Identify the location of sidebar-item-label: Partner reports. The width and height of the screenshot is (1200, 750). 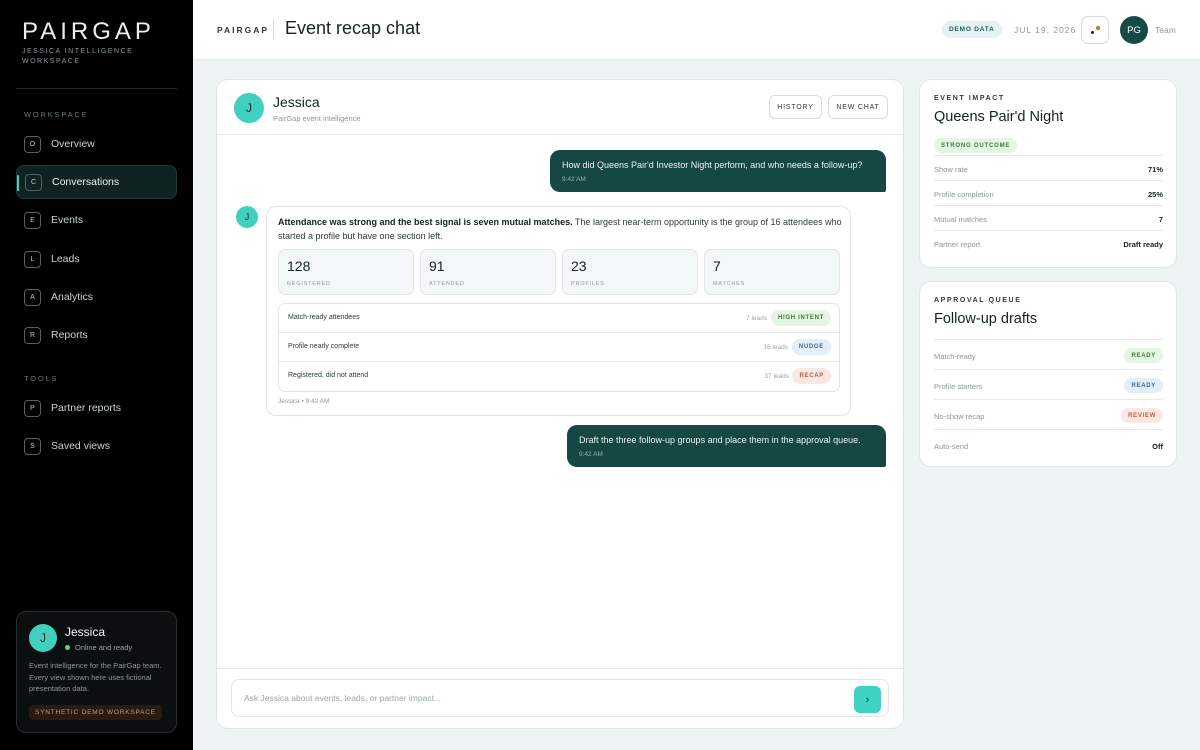
(86, 408).